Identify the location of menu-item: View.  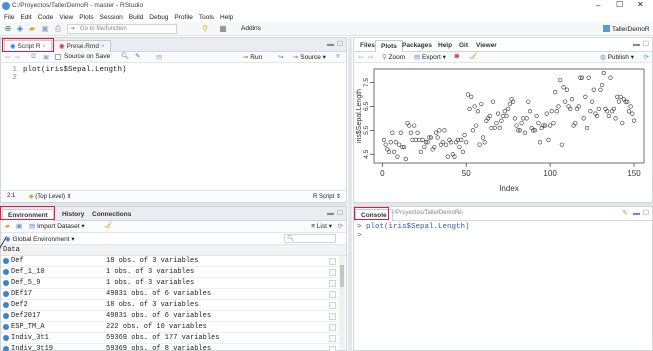
(66, 17).